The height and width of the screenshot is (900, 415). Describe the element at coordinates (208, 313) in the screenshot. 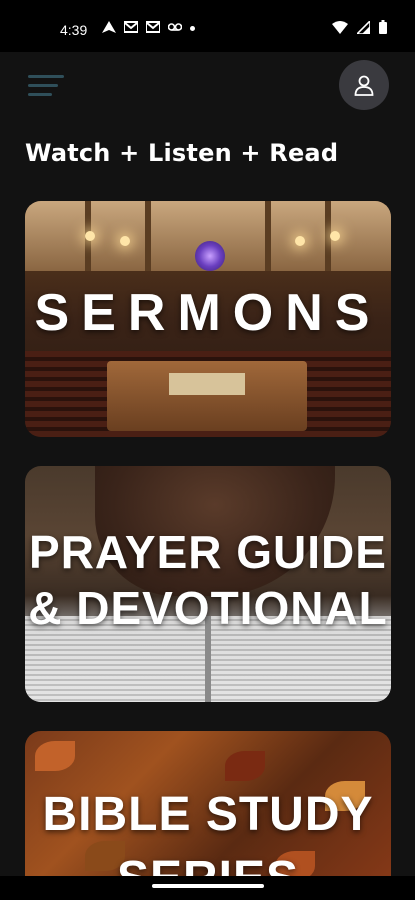

I see `sermons-card-title: SERMONS` at that location.